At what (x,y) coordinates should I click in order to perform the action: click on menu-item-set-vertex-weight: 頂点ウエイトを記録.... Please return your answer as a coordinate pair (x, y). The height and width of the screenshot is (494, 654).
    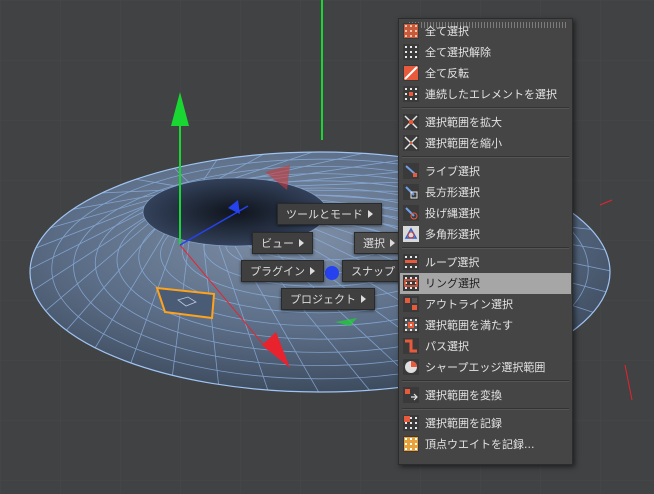
    Looking at the image, I should click on (485, 444).